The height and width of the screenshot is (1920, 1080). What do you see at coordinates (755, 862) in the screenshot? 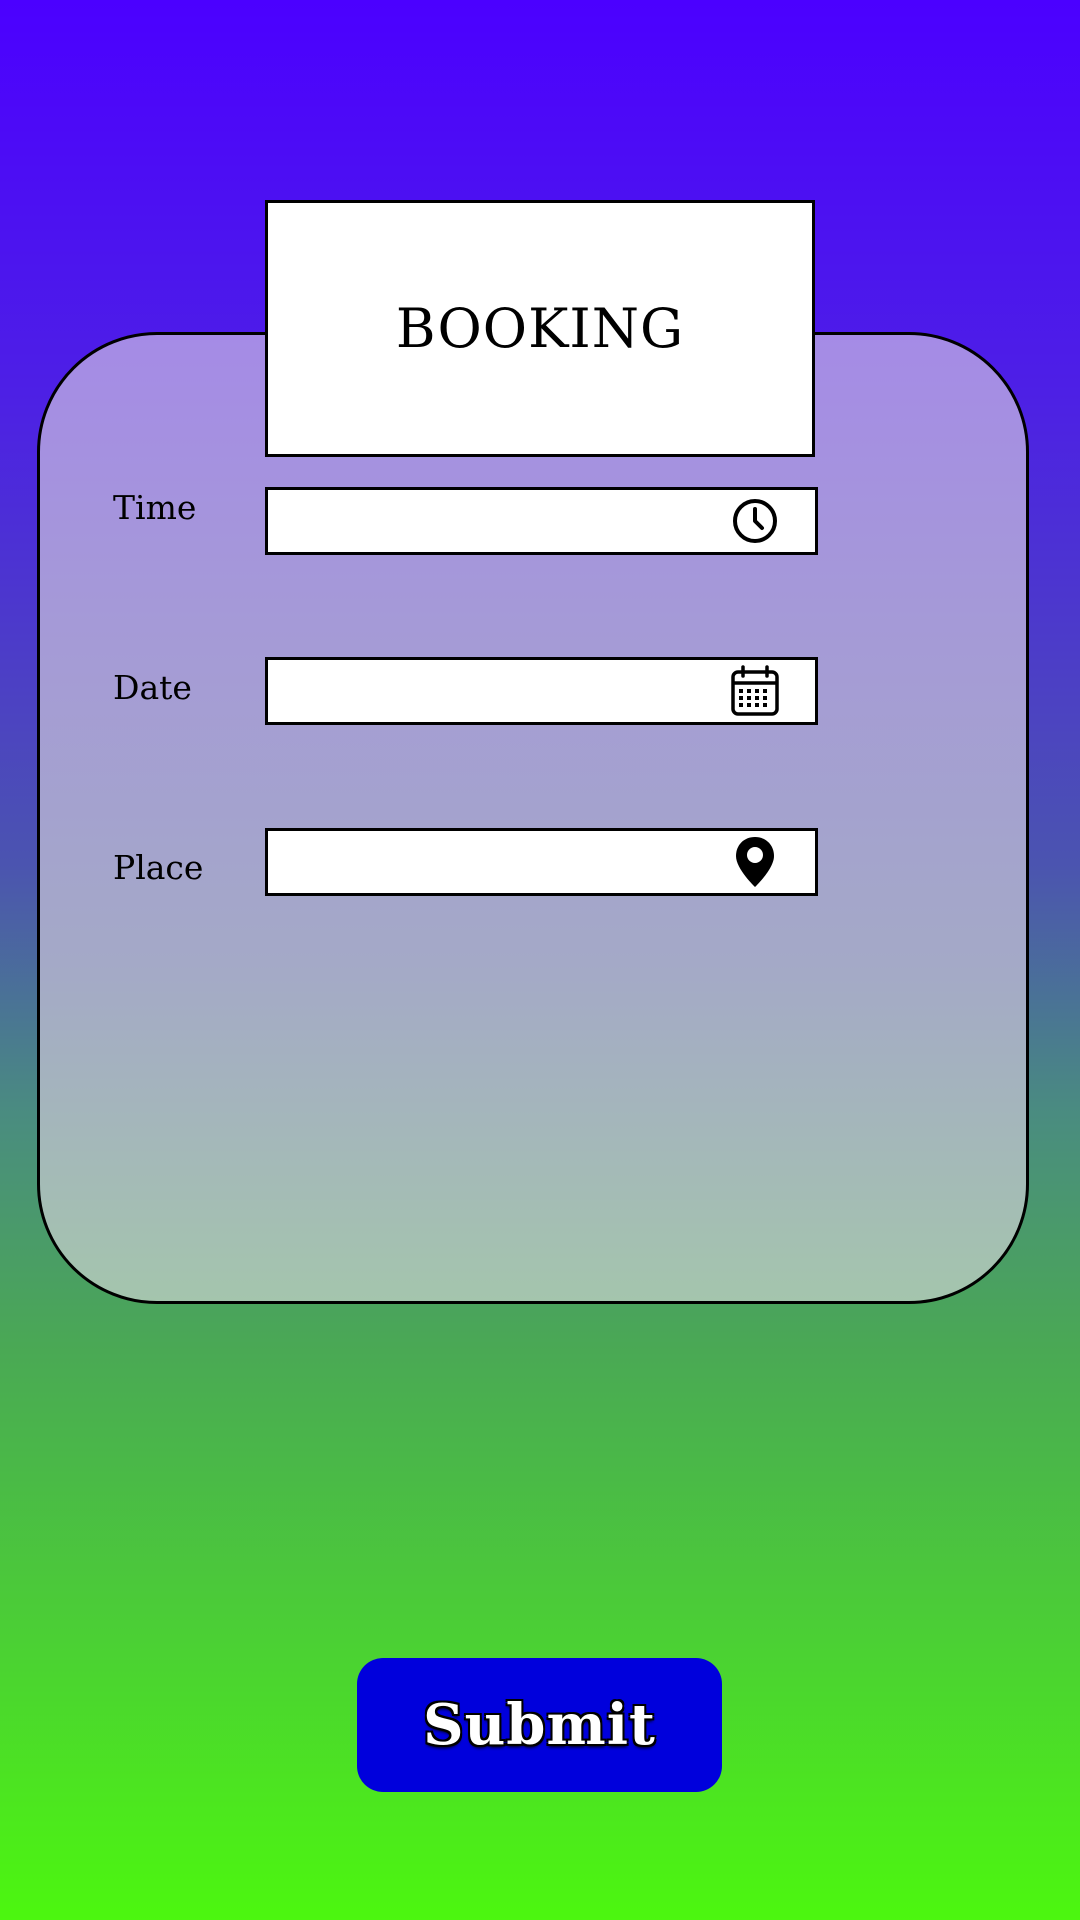
I see `map-pin-icon` at bounding box center [755, 862].